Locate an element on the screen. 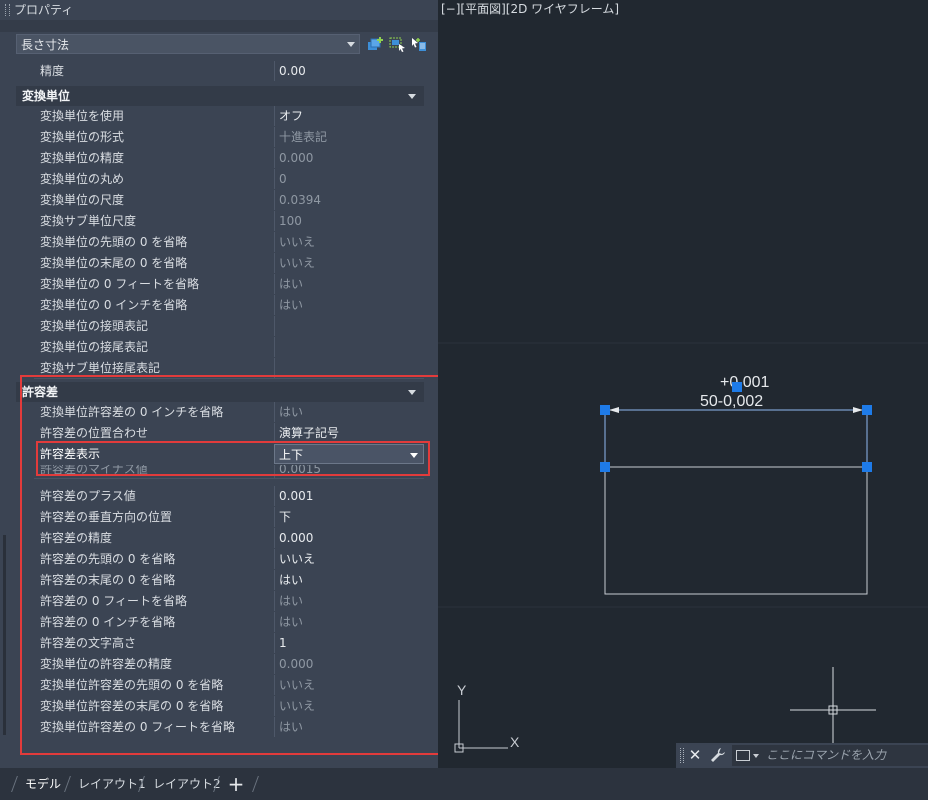  property-row-precision: 精度 0.00 is located at coordinates (229, 71).